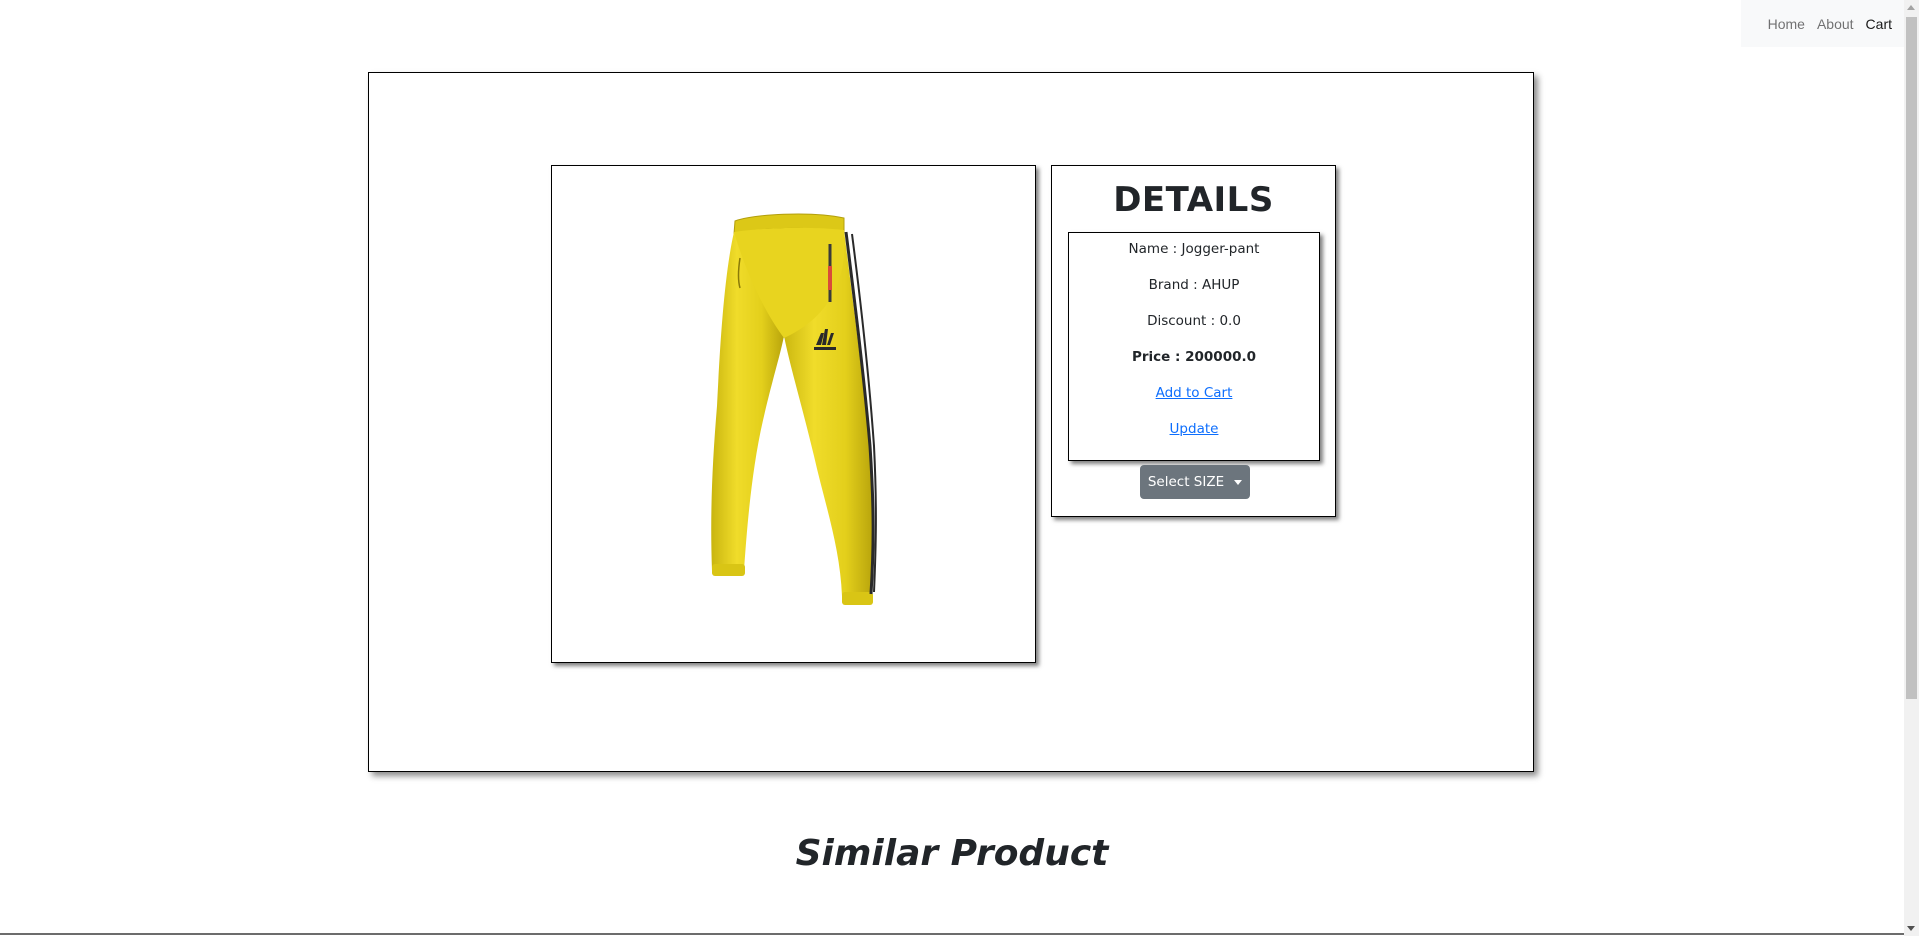  I want to click on scroll-down-arrow-icon, so click(1911, 928).